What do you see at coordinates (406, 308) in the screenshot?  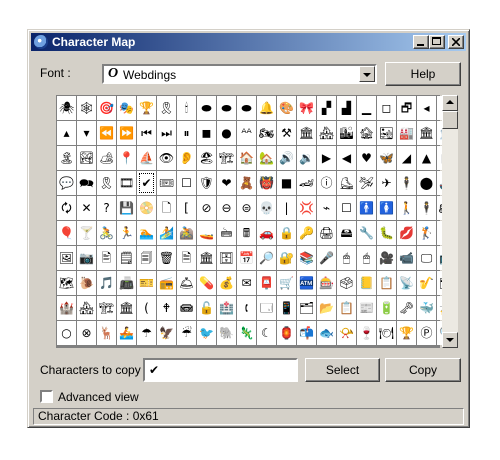 I see `character-cell: 🗝` at bounding box center [406, 308].